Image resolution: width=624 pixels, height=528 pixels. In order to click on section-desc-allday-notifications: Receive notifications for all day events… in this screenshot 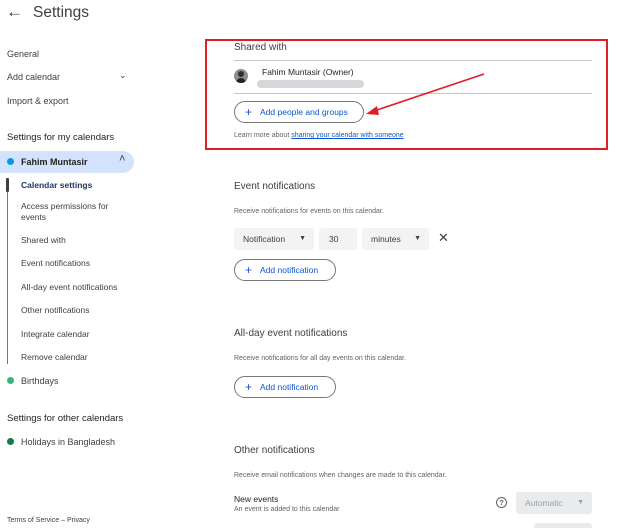, I will do `click(320, 358)`.